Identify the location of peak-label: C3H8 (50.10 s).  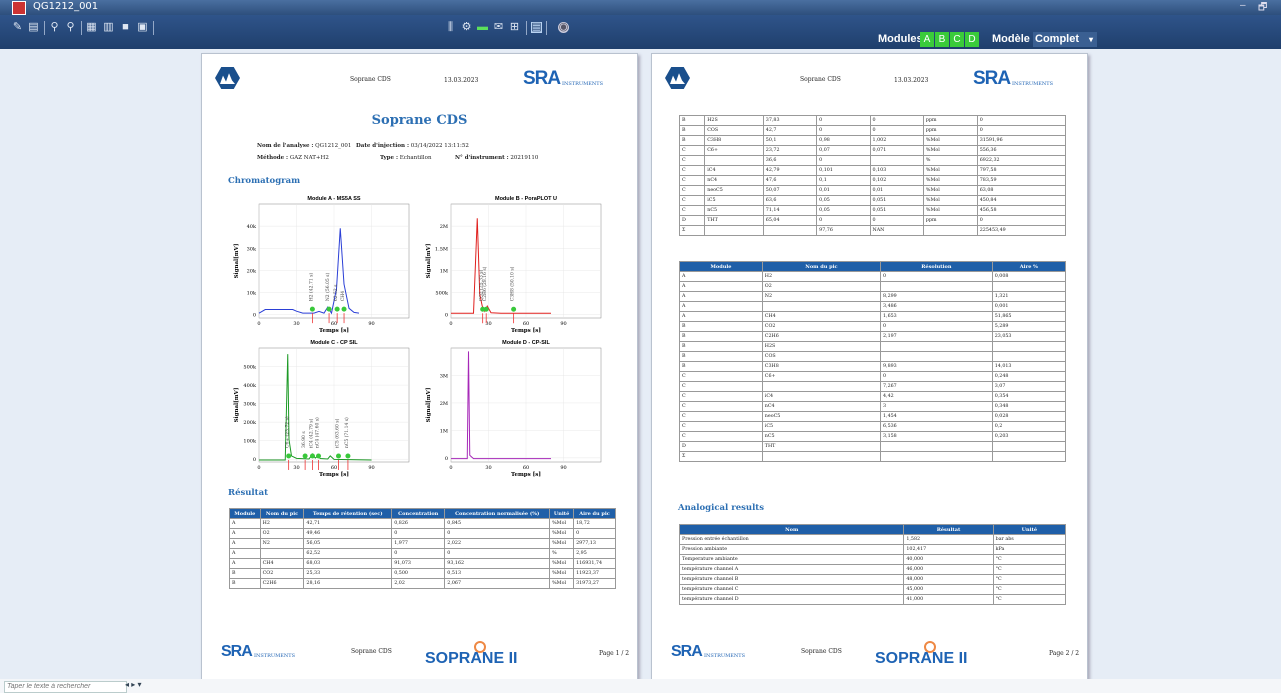
(512, 283).